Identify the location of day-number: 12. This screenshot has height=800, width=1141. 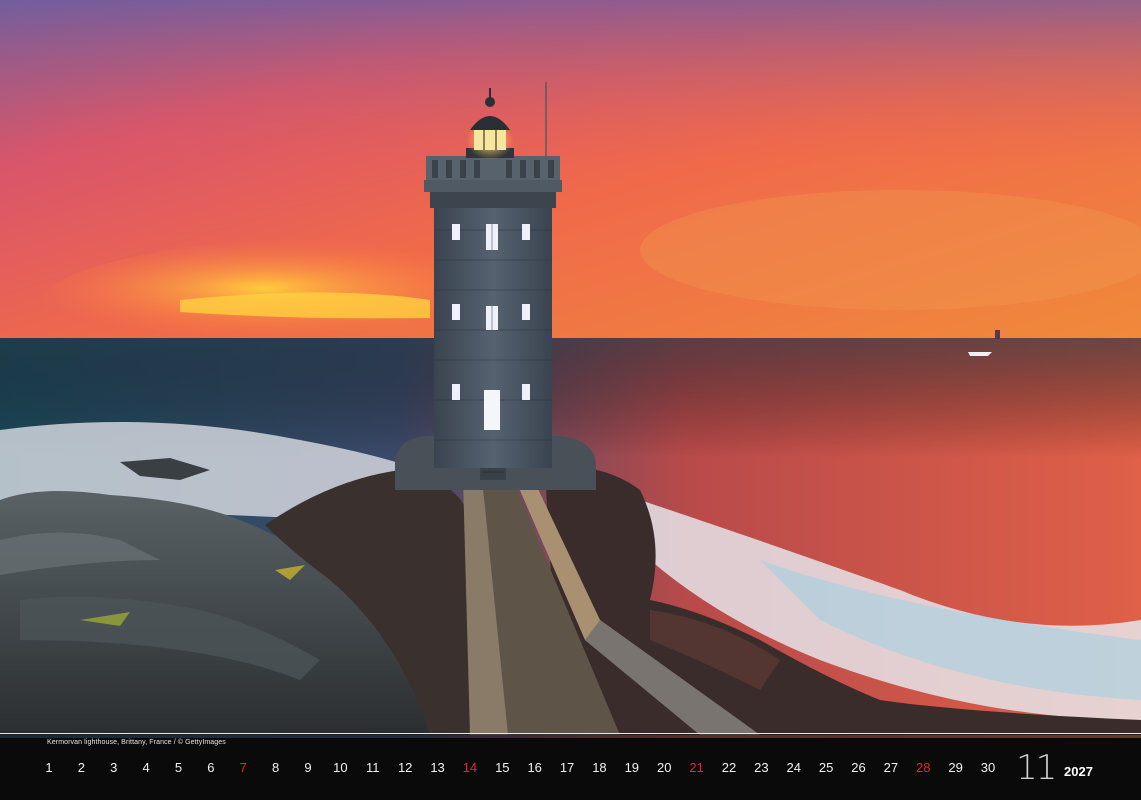
(405, 767).